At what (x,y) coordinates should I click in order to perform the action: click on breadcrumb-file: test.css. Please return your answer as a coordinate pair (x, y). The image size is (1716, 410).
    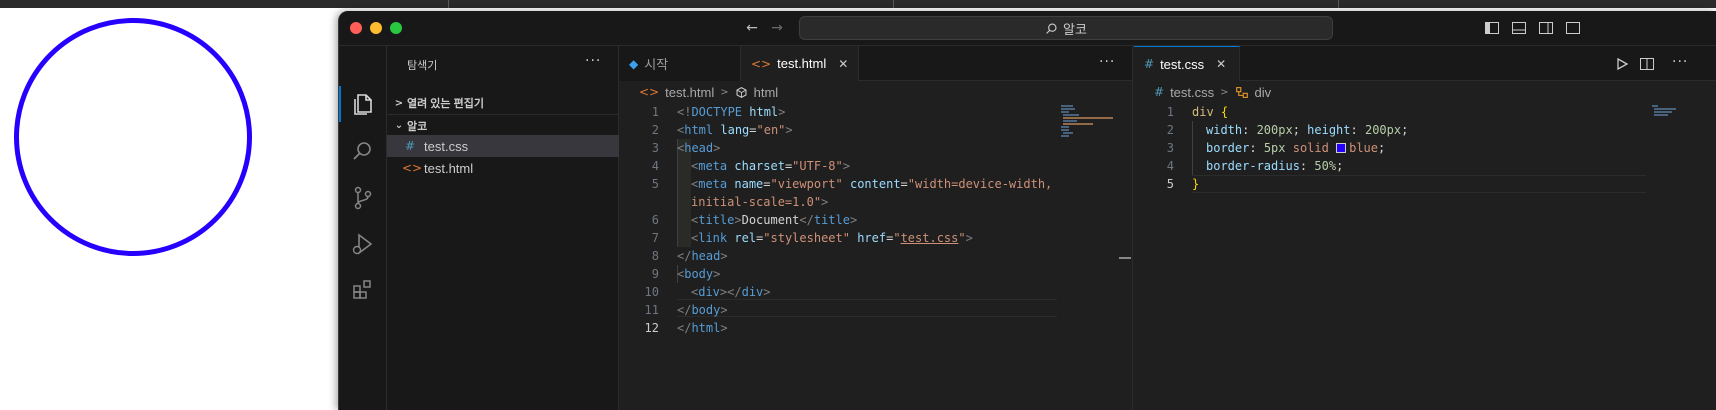
    Looking at the image, I should click on (1192, 92).